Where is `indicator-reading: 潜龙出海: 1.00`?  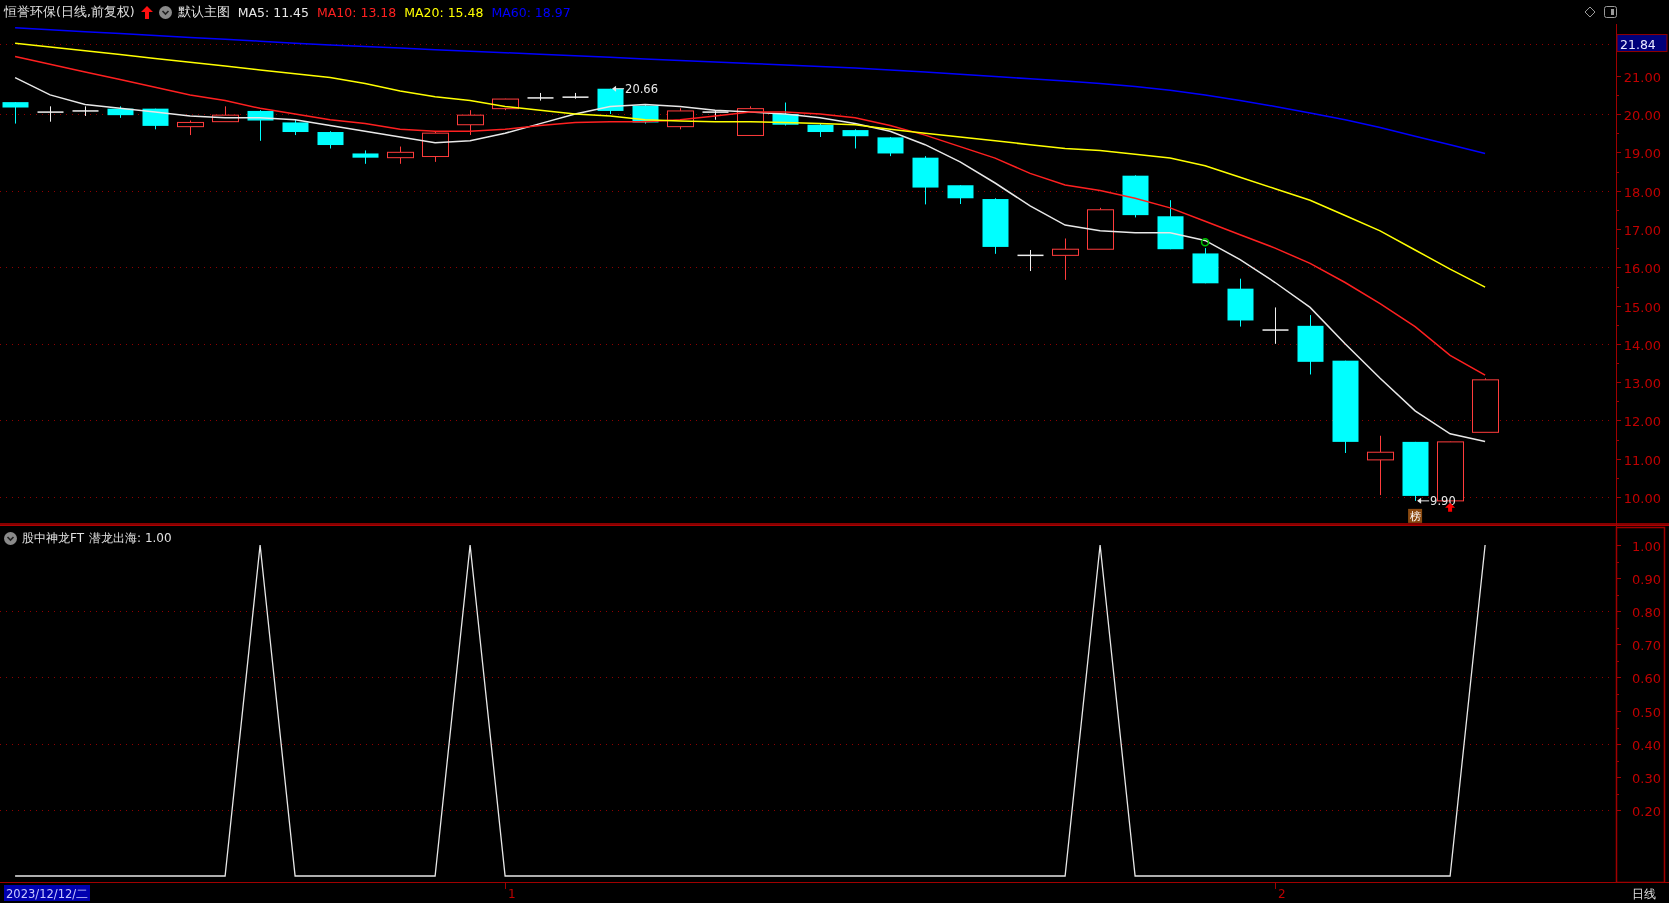
indicator-reading: 潜龙出海: 1.00 is located at coordinates (130, 538).